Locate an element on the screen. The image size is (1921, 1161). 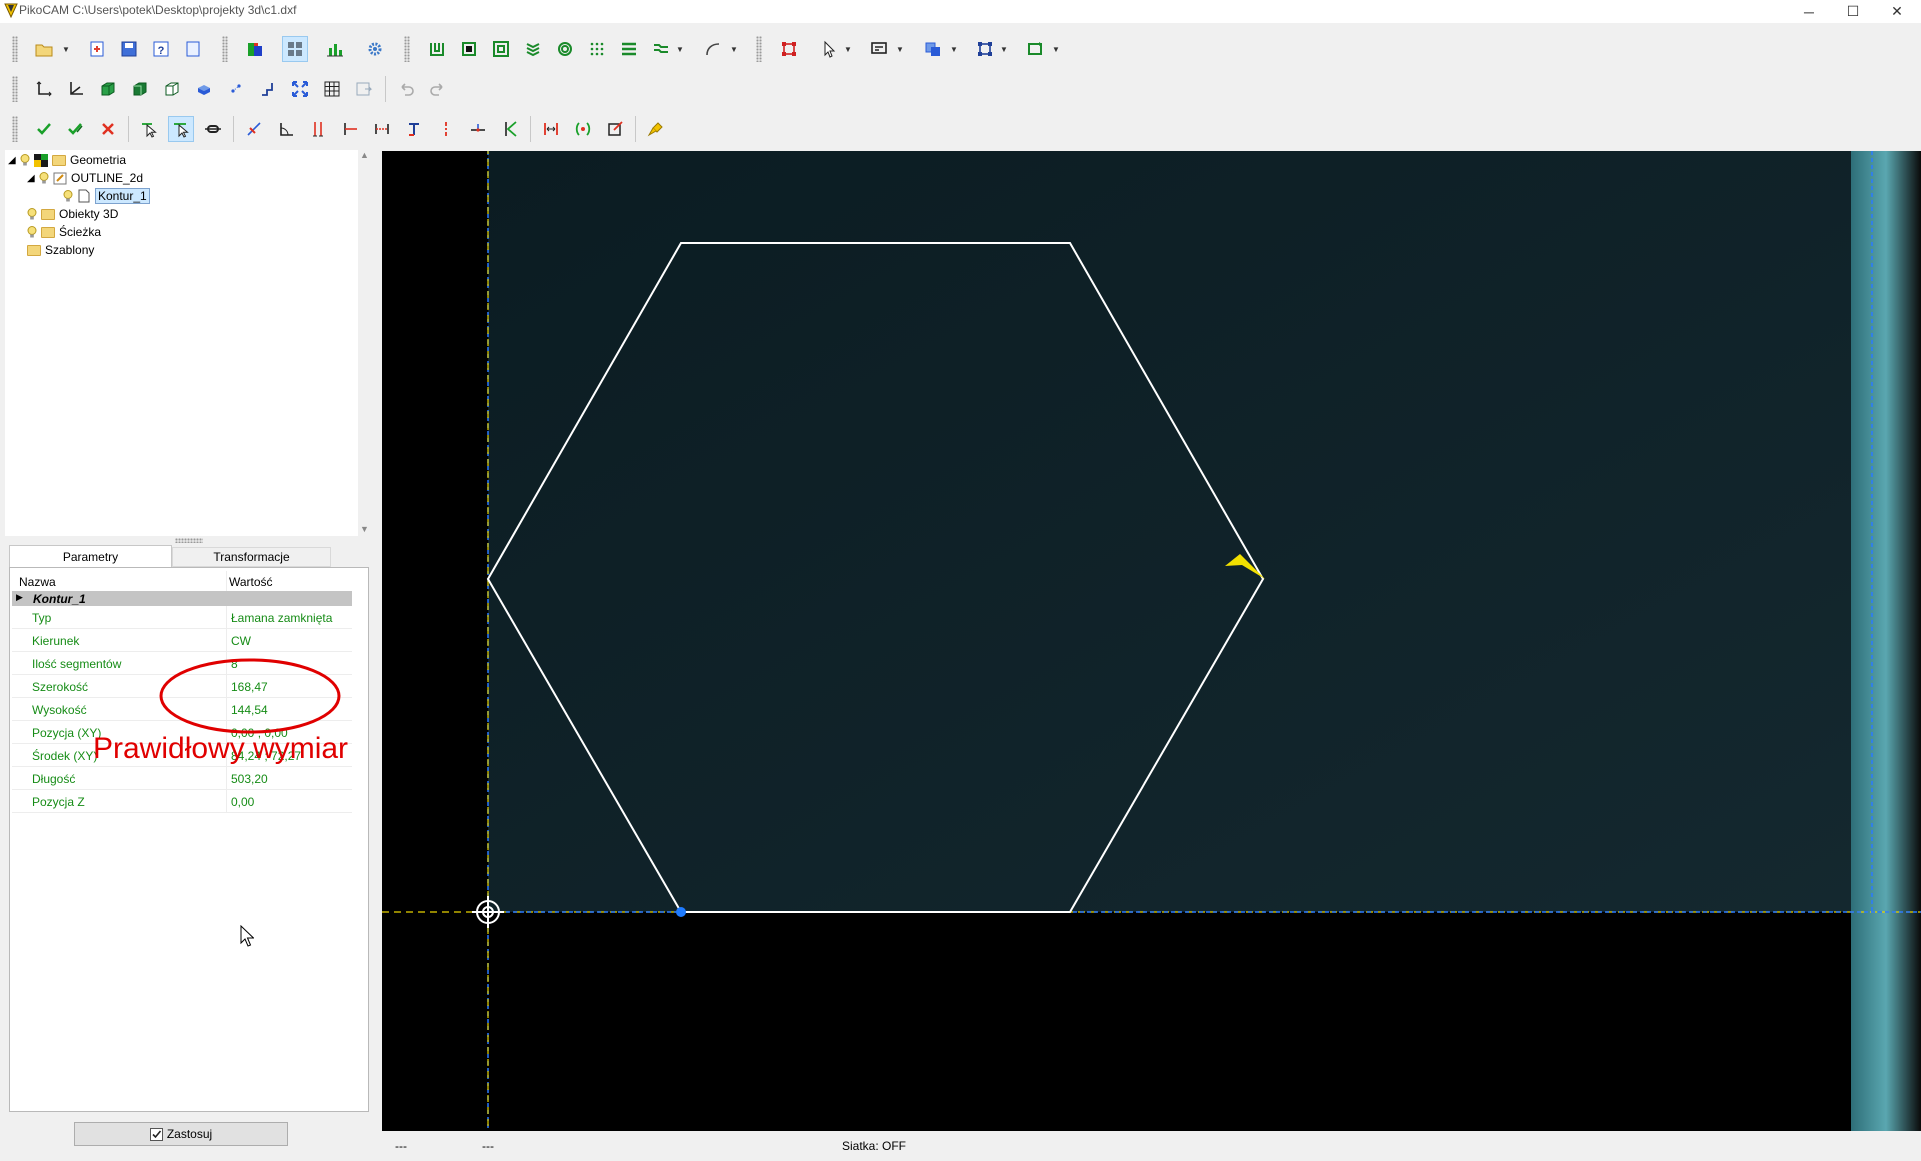
view-xy-button is located at coordinates (44, 89).